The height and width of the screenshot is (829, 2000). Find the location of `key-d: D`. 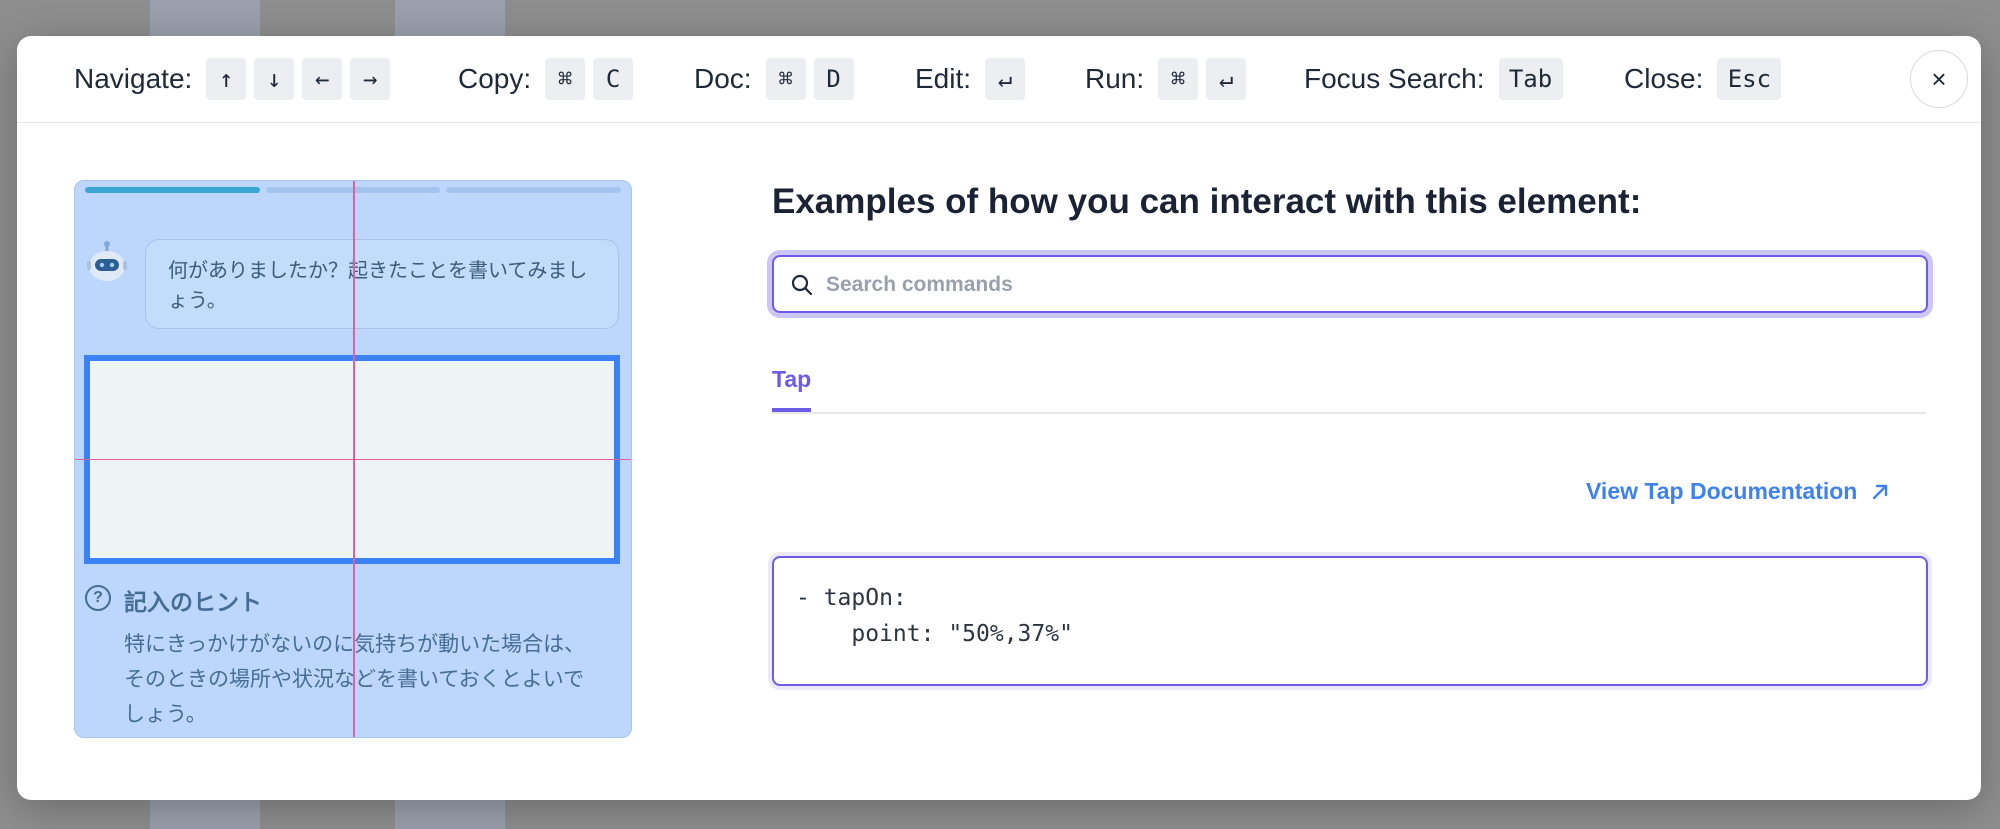

key-d: D is located at coordinates (833, 79).